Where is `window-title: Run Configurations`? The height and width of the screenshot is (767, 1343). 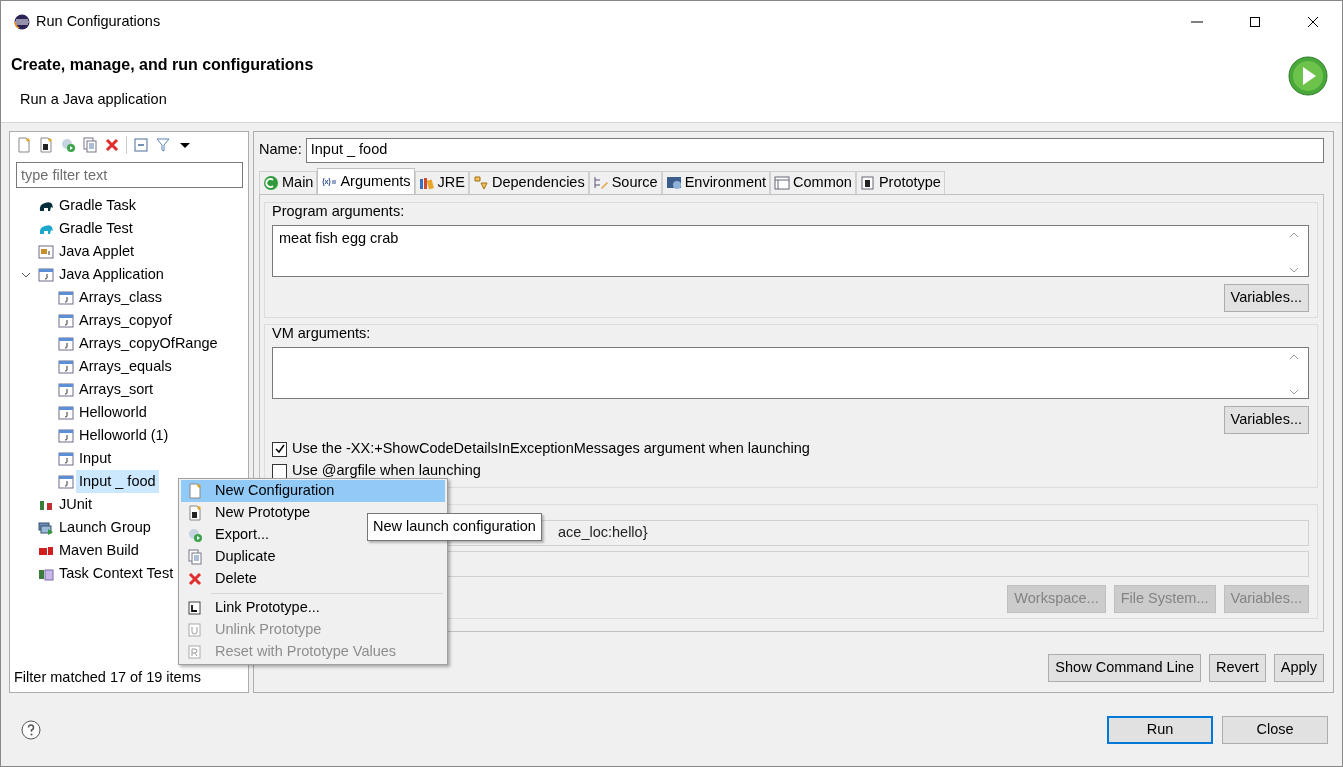 window-title: Run Configurations is located at coordinates (98, 22).